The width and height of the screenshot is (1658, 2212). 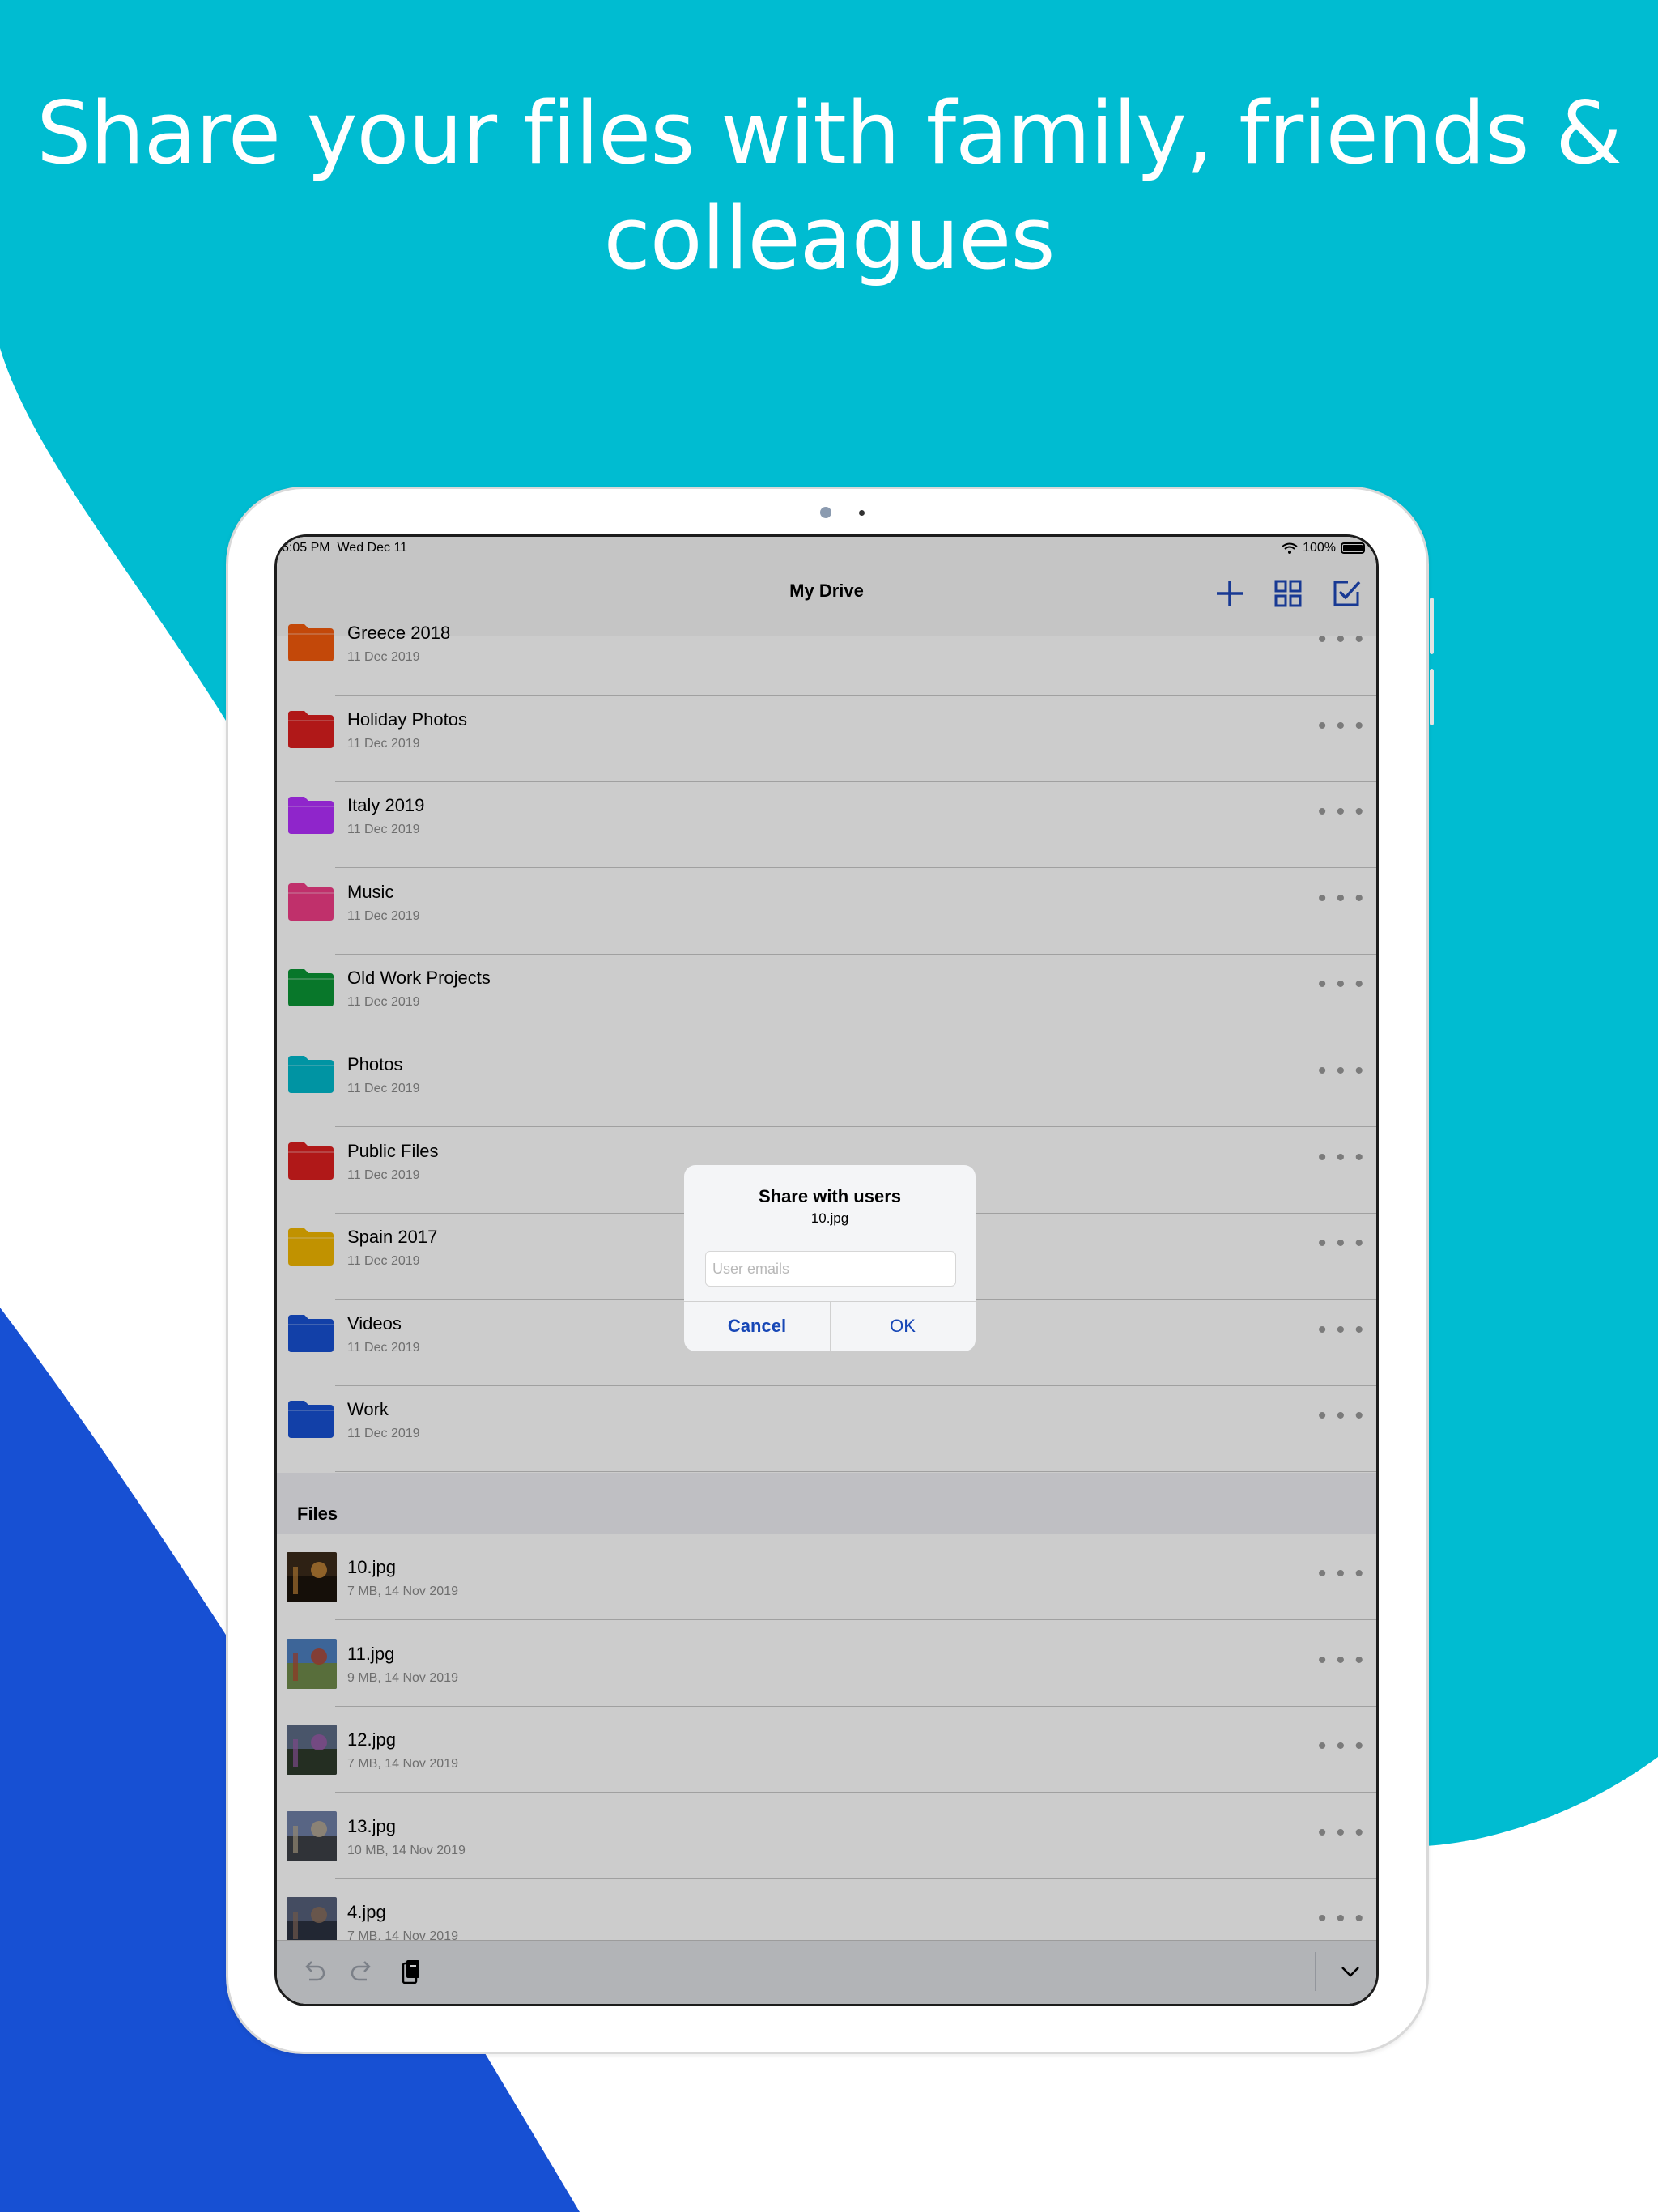 I want to click on user-emails-input, so click(x=830, y=1269).